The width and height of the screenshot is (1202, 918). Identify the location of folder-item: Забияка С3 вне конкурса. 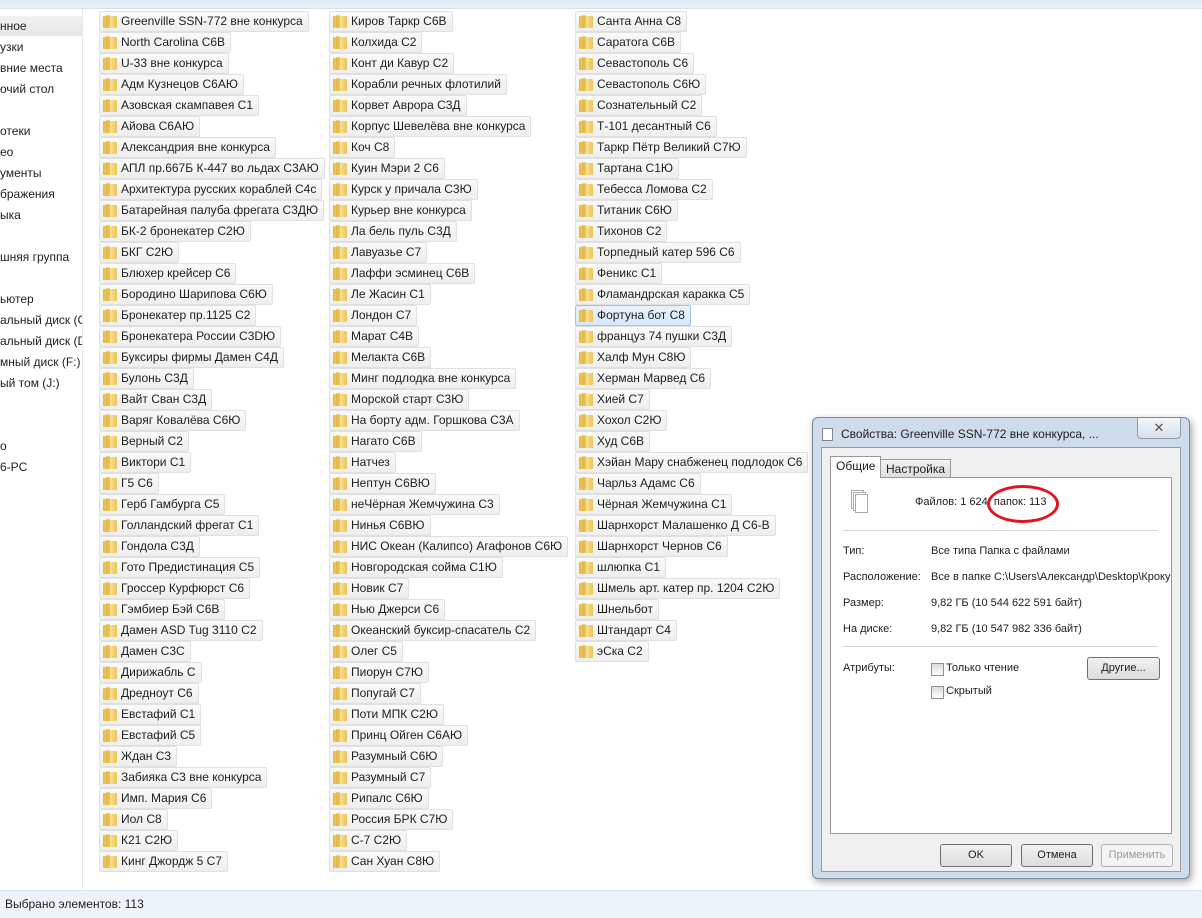
(183, 777).